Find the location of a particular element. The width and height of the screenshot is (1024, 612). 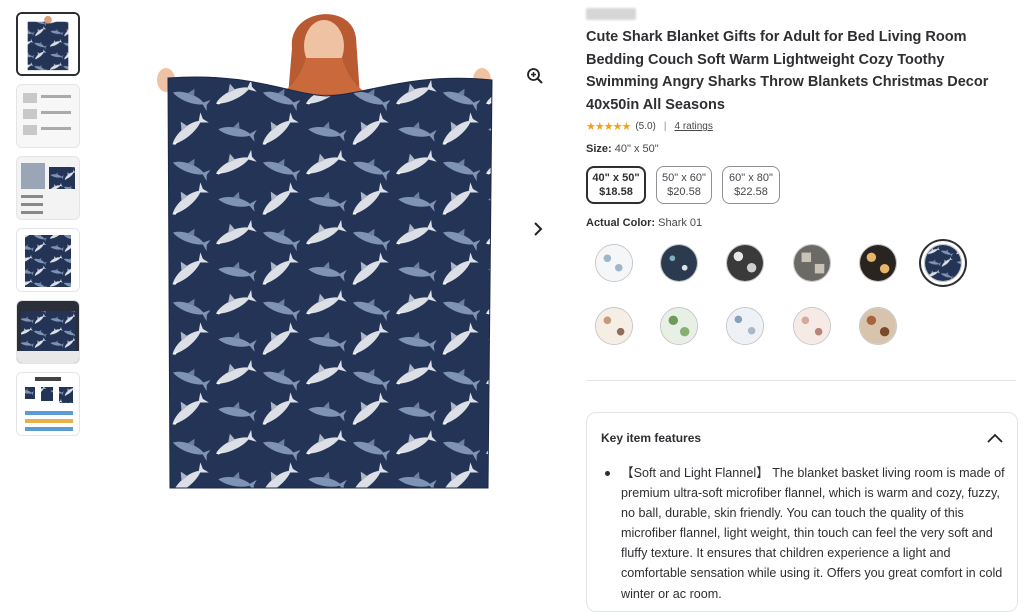

size-selected-value: 40" x 50" is located at coordinates (636, 149).